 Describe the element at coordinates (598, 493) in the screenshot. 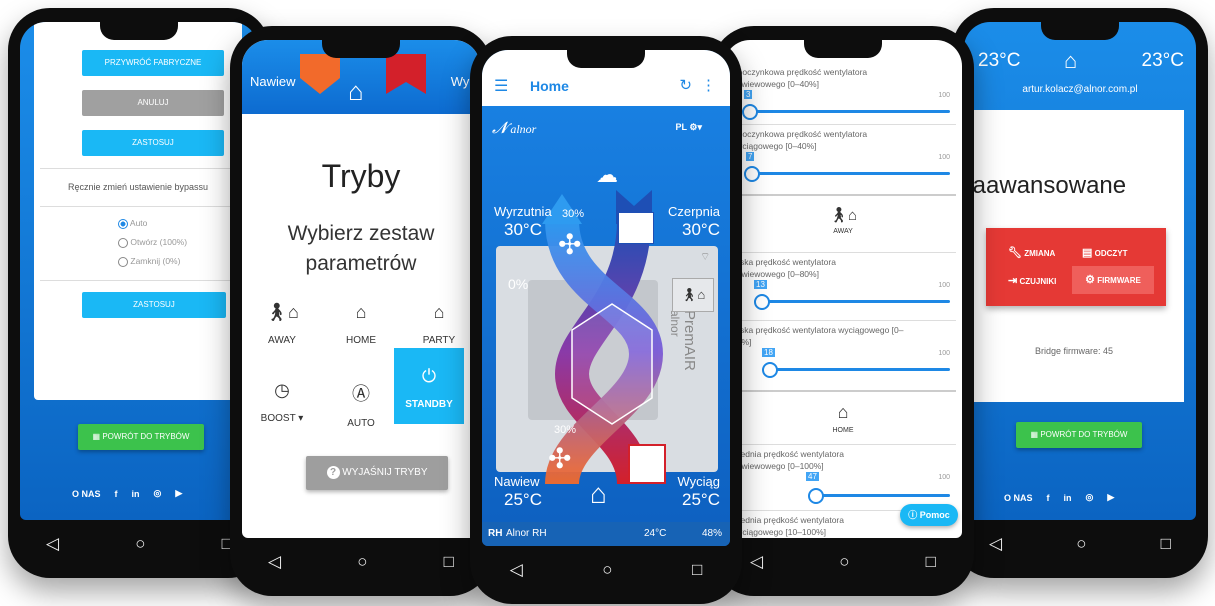

I see `house-icon: ⌂` at that location.